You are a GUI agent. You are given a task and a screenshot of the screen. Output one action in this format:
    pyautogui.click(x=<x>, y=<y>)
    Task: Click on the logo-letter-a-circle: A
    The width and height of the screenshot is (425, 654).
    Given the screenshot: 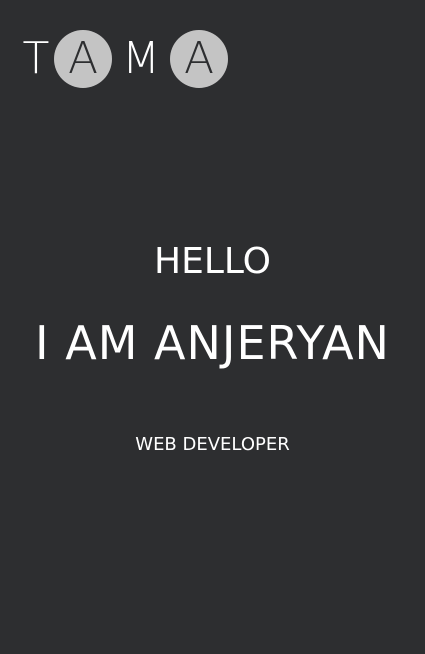 What is the action you would take?
    pyautogui.click(x=83, y=59)
    